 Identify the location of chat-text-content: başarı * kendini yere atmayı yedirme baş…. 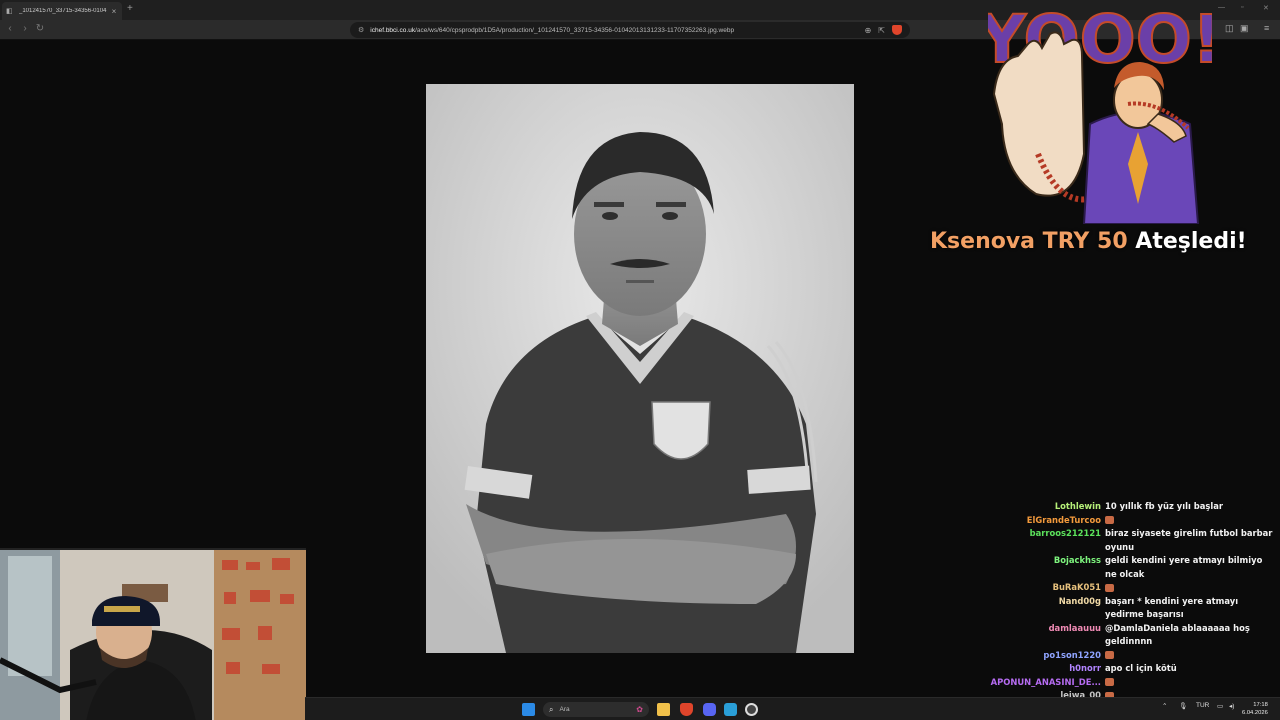
(1172, 607).